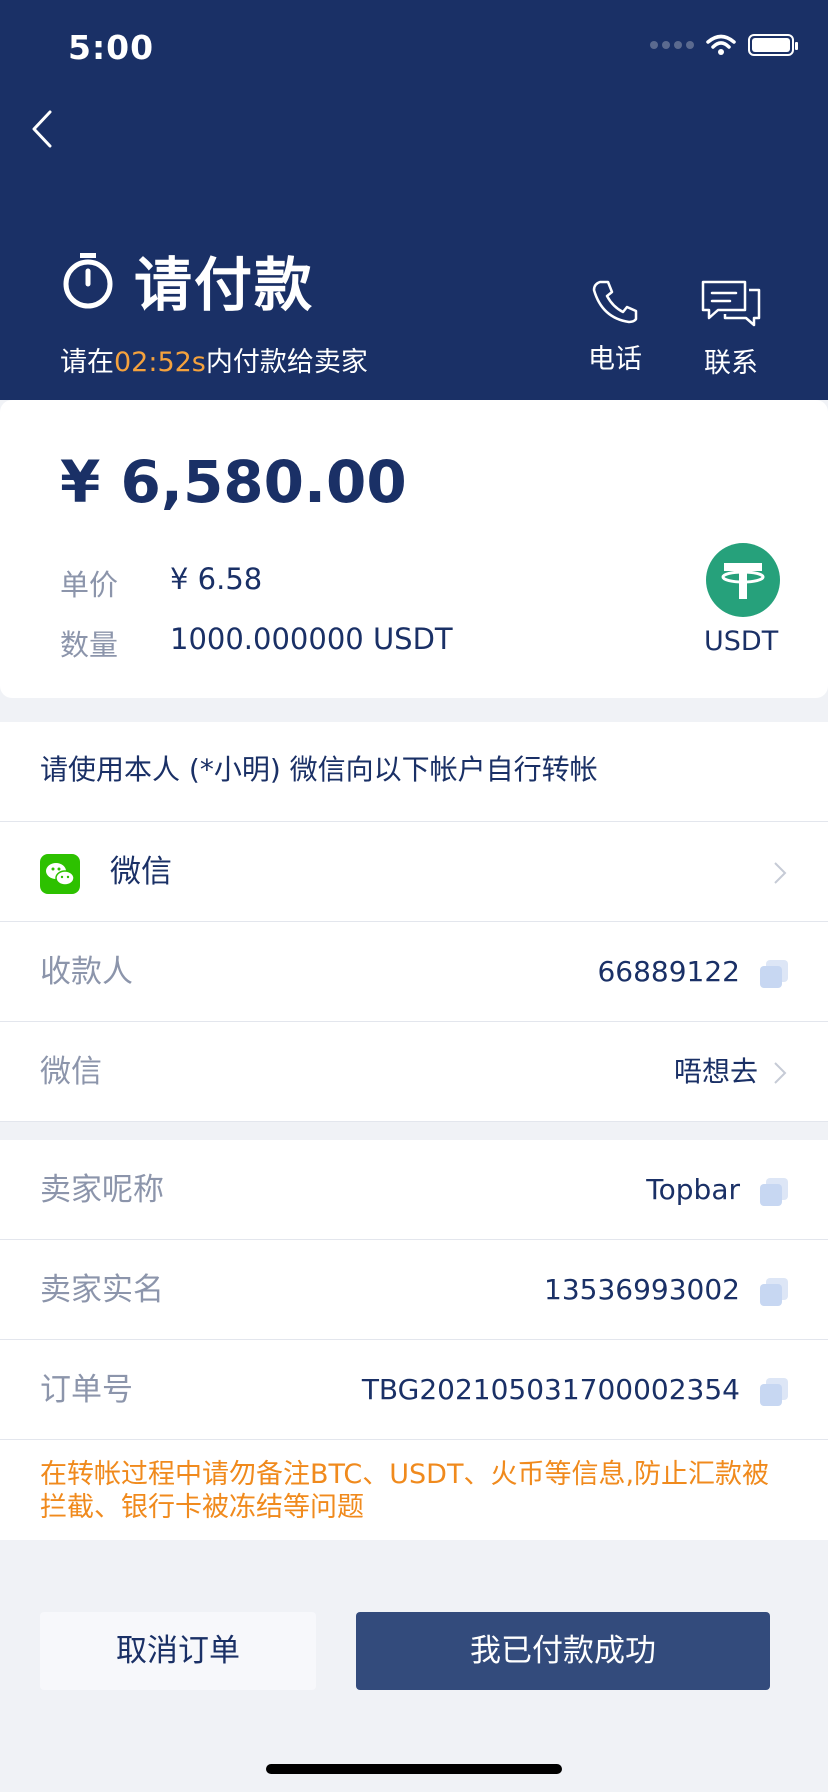  What do you see at coordinates (233, 482) in the screenshot?
I see `total-amount: ¥ 6,580.00` at bounding box center [233, 482].